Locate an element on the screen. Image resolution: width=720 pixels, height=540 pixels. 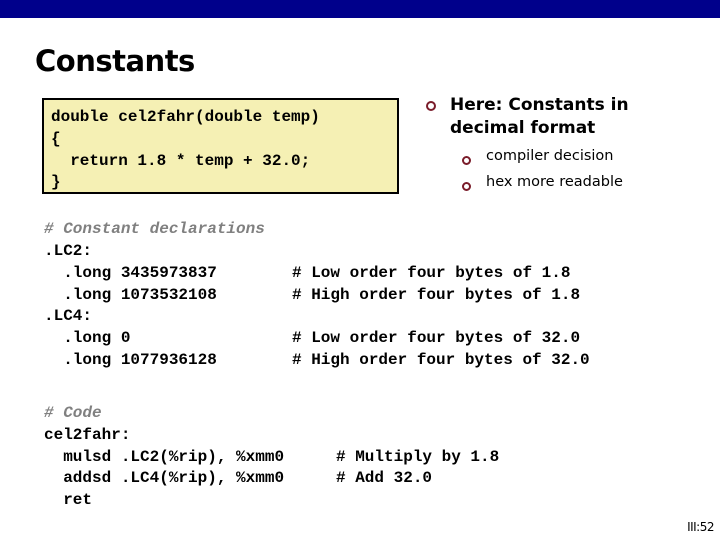
asm-code: cel2fahr: is located at coordinates (87, 435).